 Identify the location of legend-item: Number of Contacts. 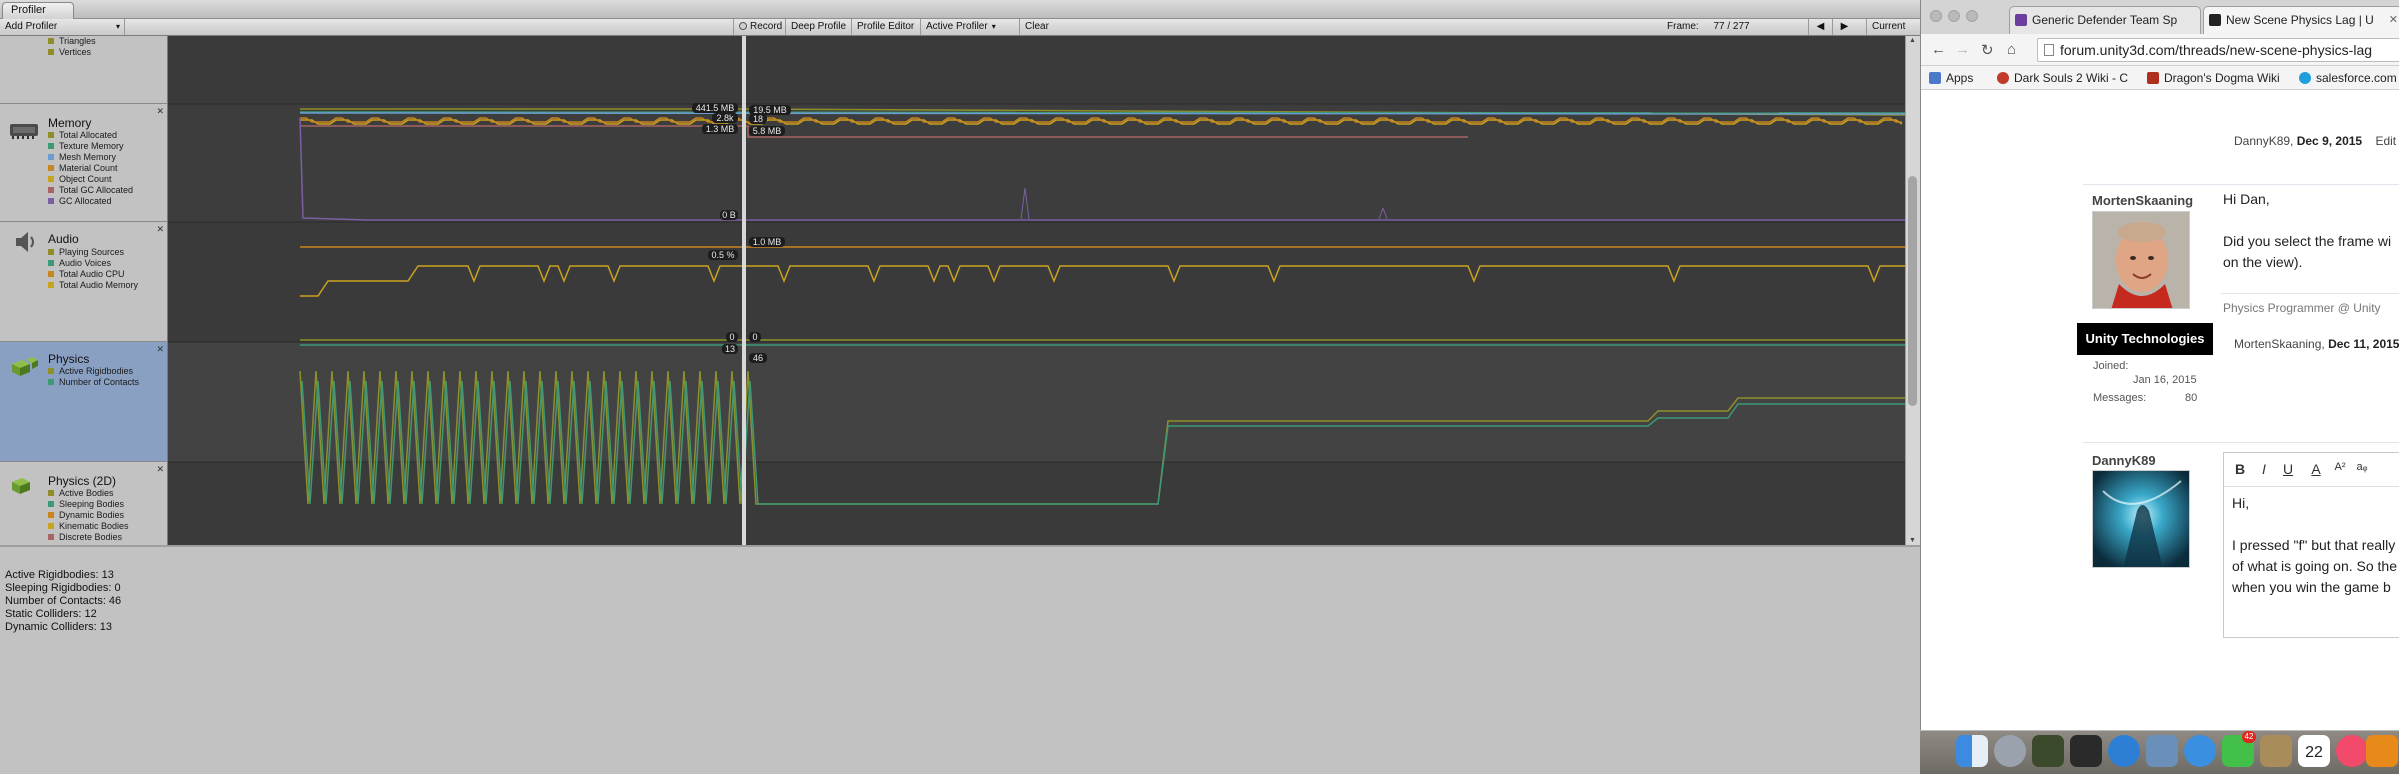
(93, 382).